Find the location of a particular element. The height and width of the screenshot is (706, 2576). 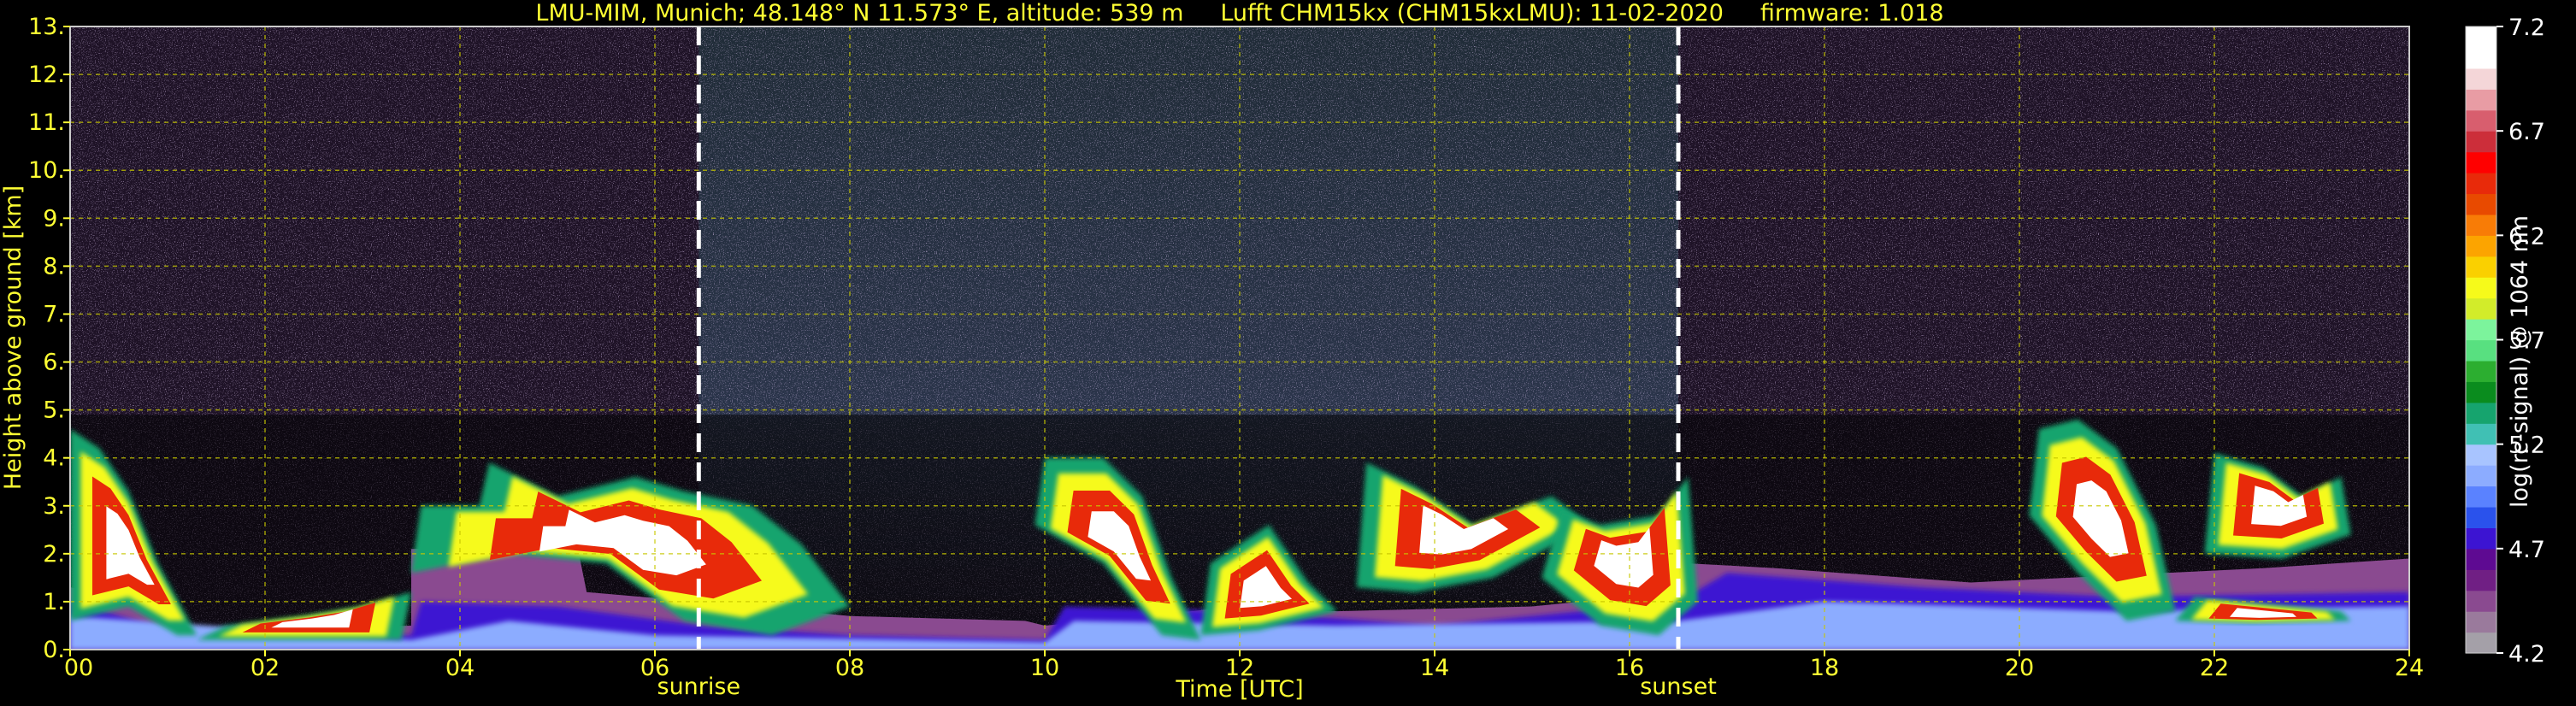

y-tick-label: 13. is located at coordinates (46, 27).